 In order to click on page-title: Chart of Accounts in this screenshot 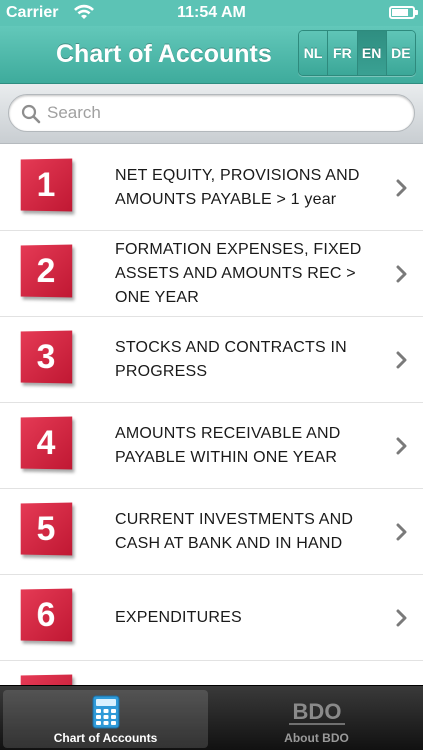, I will do `click(164, 54)`.